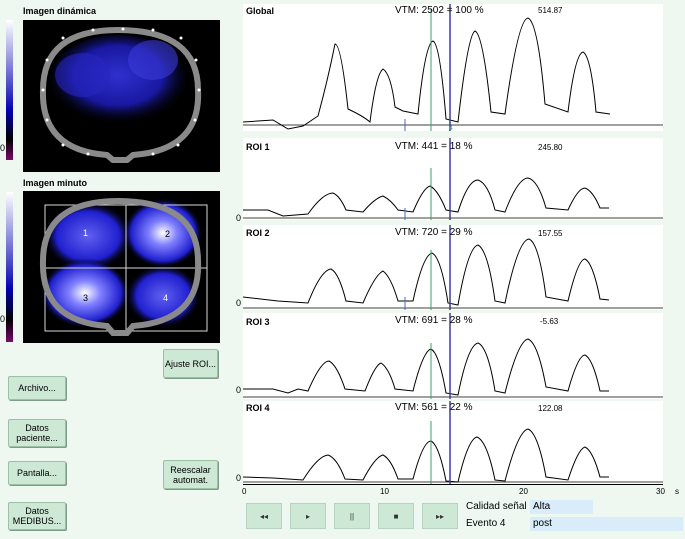 The image size is (685, 539). I want to click on signal-quality-field: Alta, so click(561, 507).